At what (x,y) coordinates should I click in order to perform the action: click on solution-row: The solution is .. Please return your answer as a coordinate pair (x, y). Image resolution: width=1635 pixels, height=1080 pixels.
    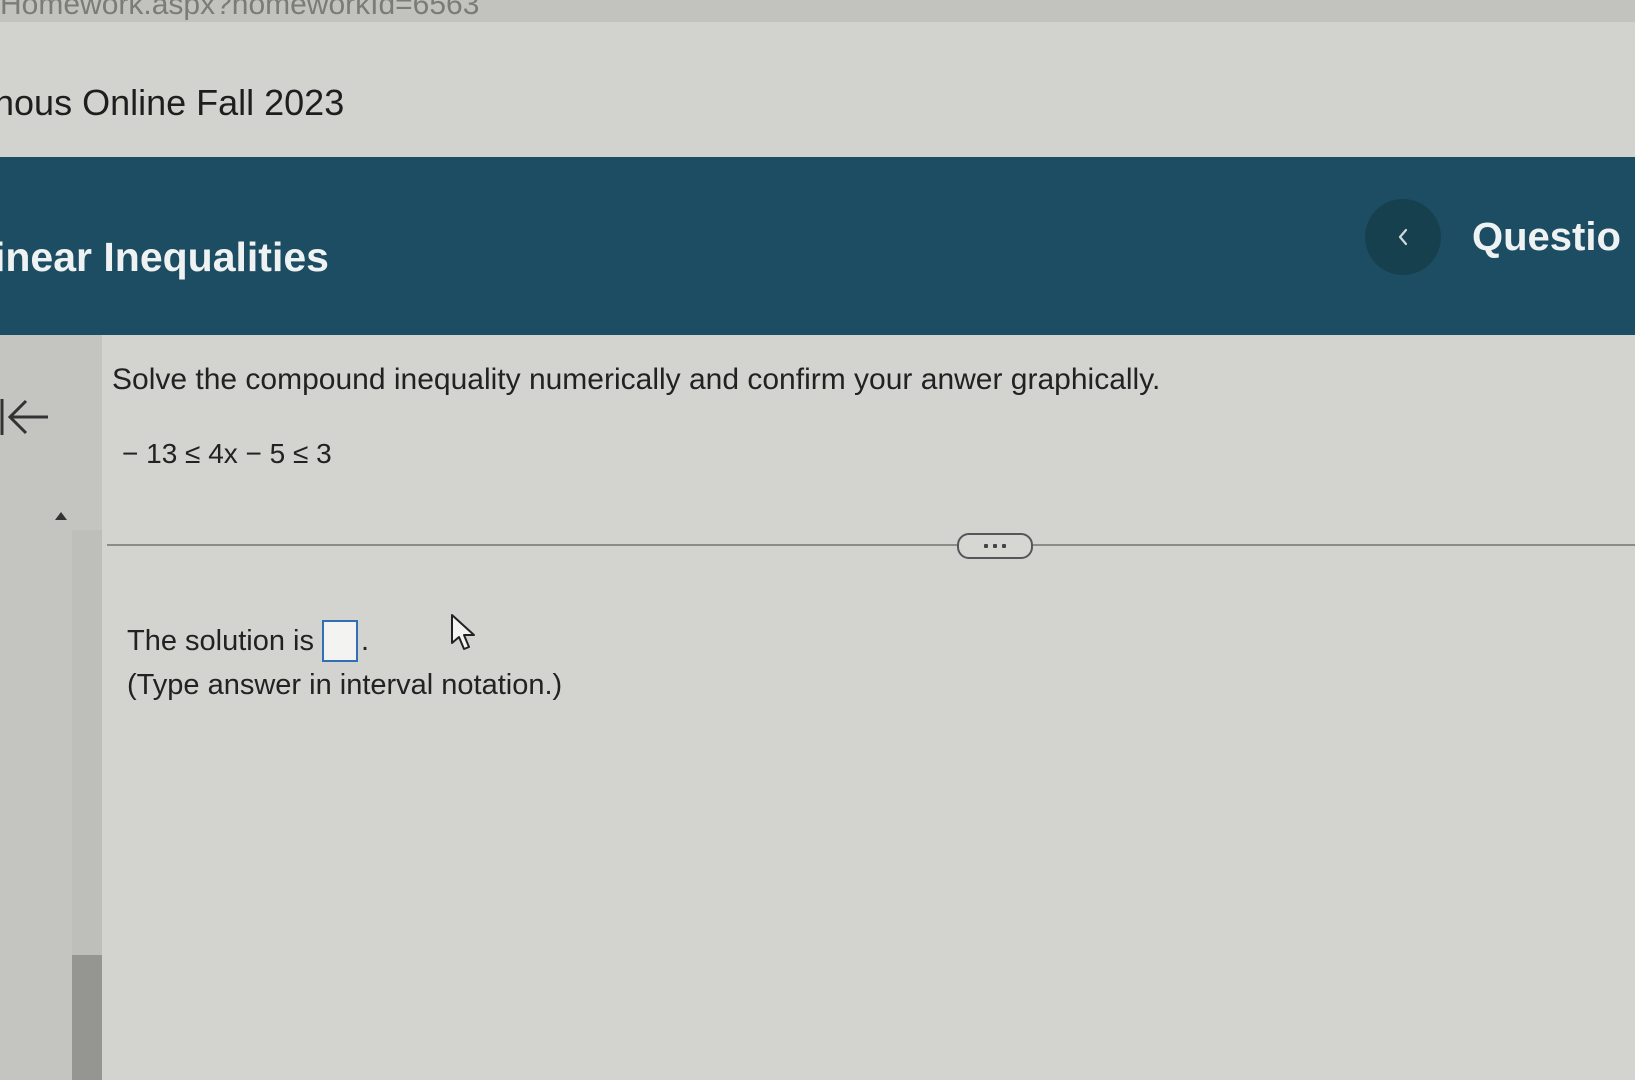
    Looking at the image, I should click on (248, 641).